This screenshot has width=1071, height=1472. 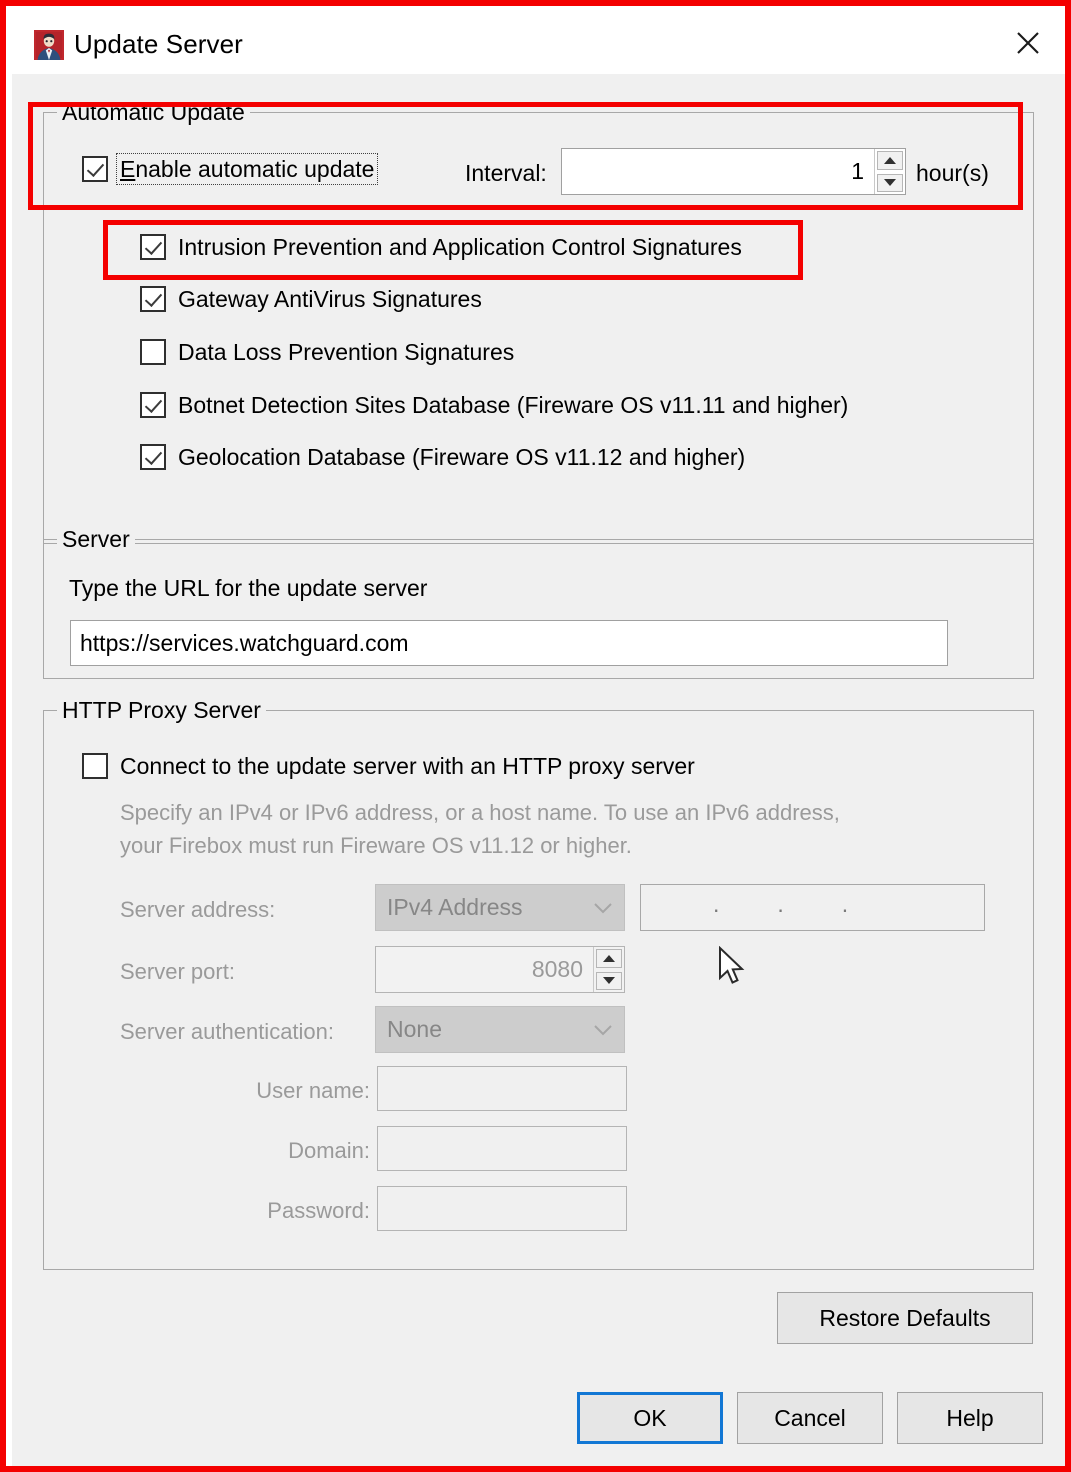 I want to click on enable-automatic-update-label-rest: nable automatic update, so click(x=255, y=169).